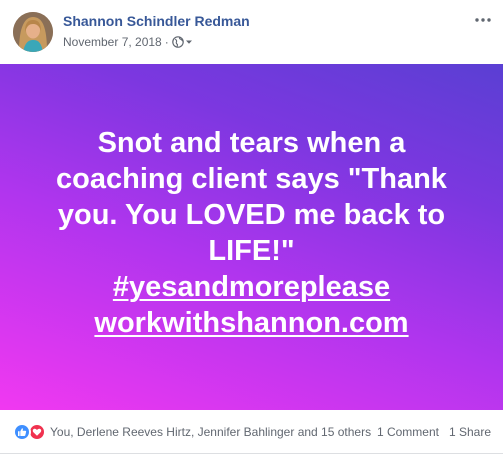  I want to click on website-link: workwithshannon.com, so click(252, 323).